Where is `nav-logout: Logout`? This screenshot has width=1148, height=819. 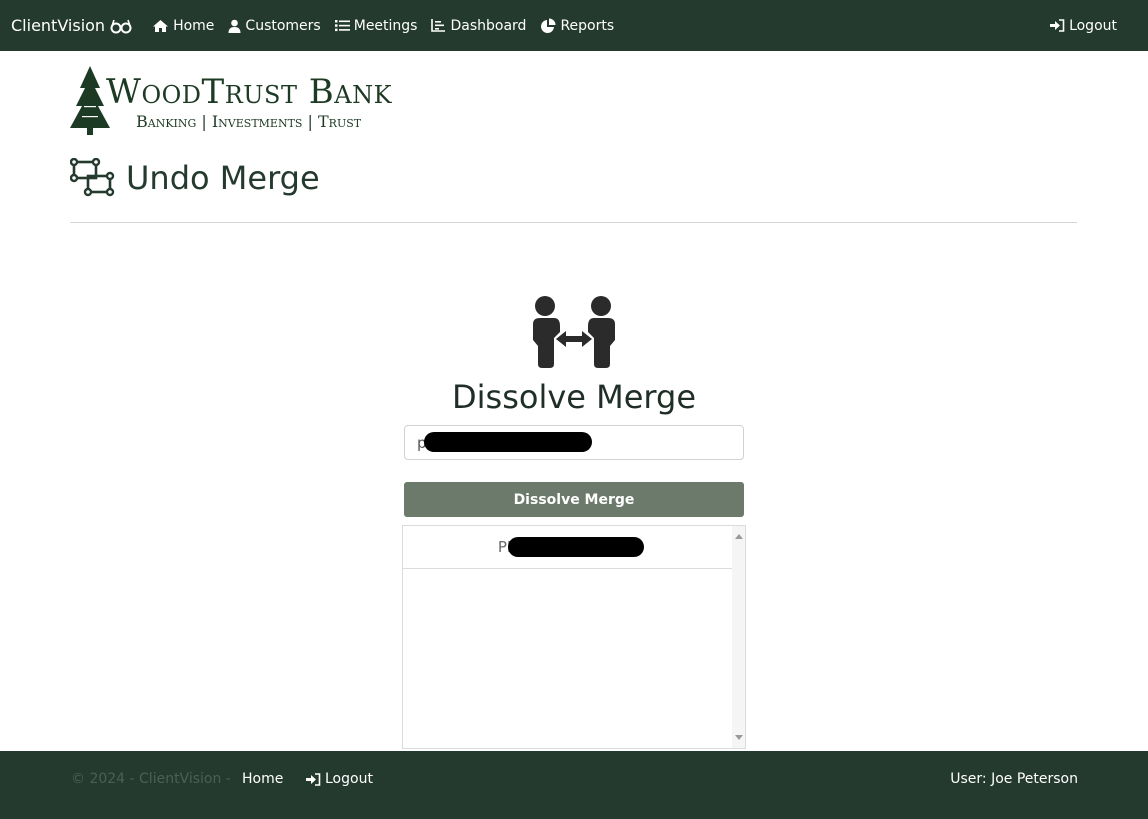
nav-logout: Logout is located at coordinates (1083, 25).